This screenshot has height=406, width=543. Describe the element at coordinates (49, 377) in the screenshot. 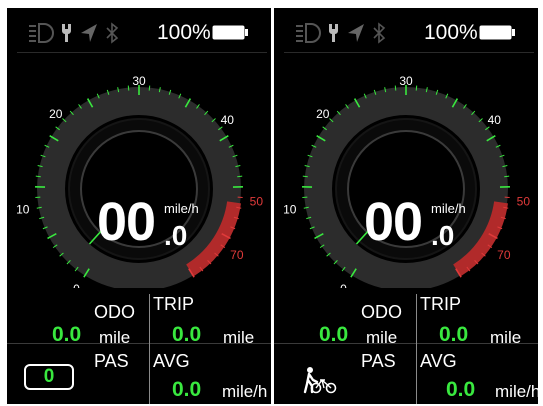

I see `pas-level-box: 0` at that location.